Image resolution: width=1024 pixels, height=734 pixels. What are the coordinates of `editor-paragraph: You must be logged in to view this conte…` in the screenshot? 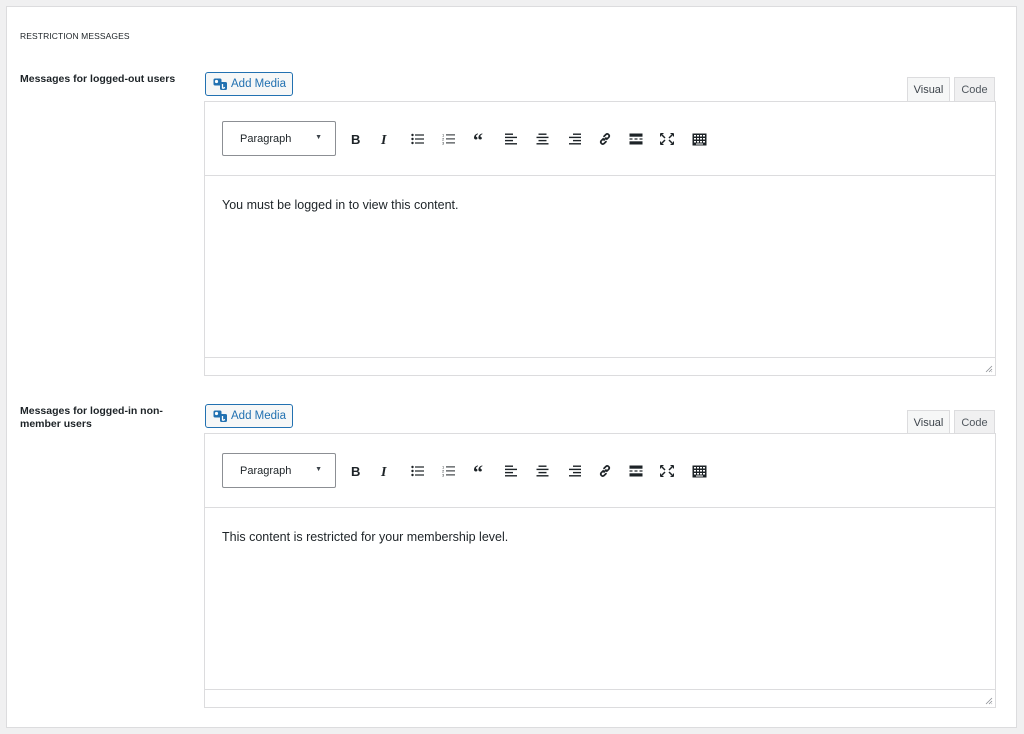 It's located at (340, 205).